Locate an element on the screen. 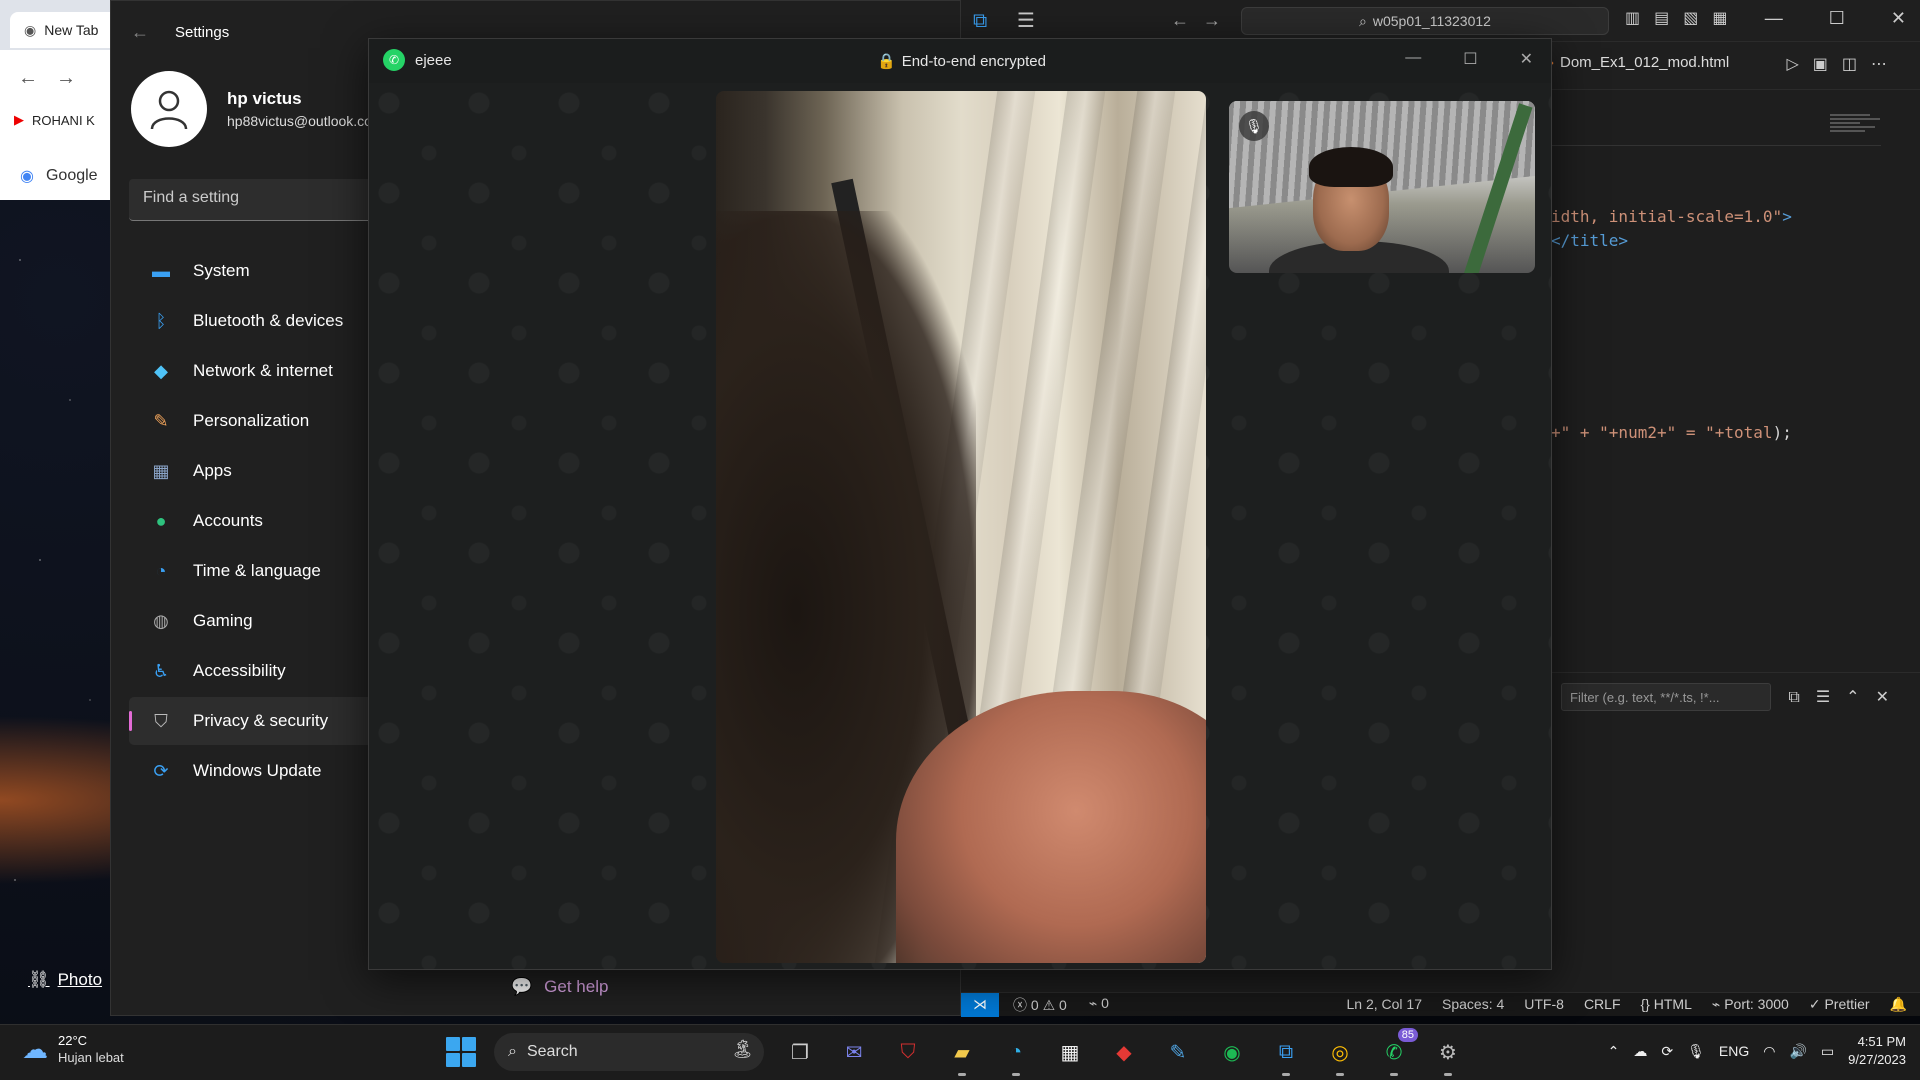  encoding-setting: UTF-8 is located at coordinates (1544, 1004).